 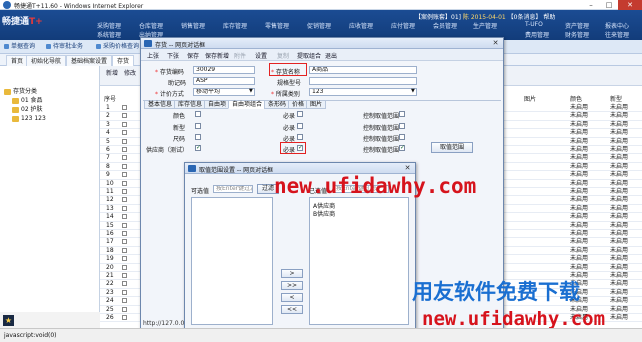 I want to click on tab-picture: 图片, so click(x=316, y=104).